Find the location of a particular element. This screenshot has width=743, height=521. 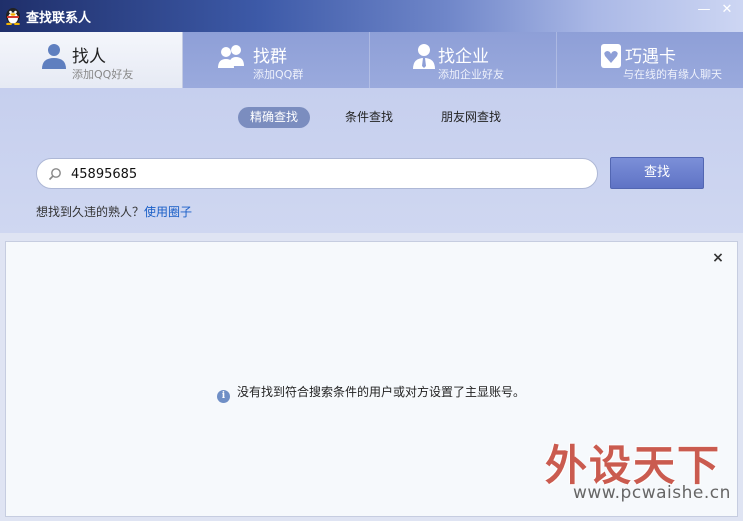

tab-find-enterprise: 找企业 添加企业好友 is located at coordinates (463, 60).